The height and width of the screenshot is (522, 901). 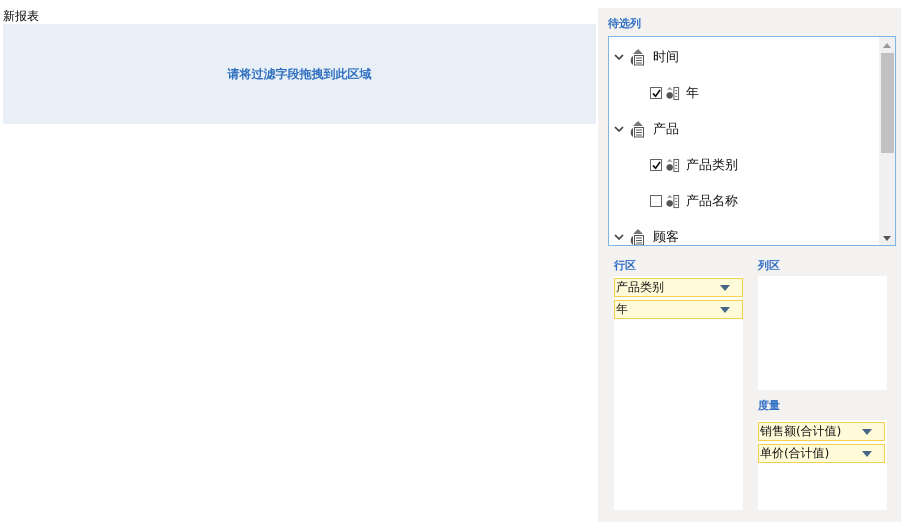 I want to click on level-label: 年, so click(x=692, y=93).